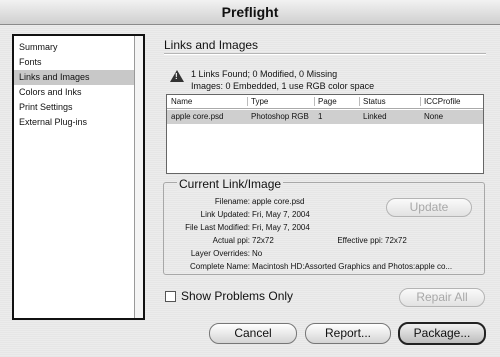 This screenshot has width=500, height=357. What do you see at coordinates (281, 214) in the screenshot?
I see `link-updated-value: Fri, May 7, 2004` at bounding box center [281, 214].